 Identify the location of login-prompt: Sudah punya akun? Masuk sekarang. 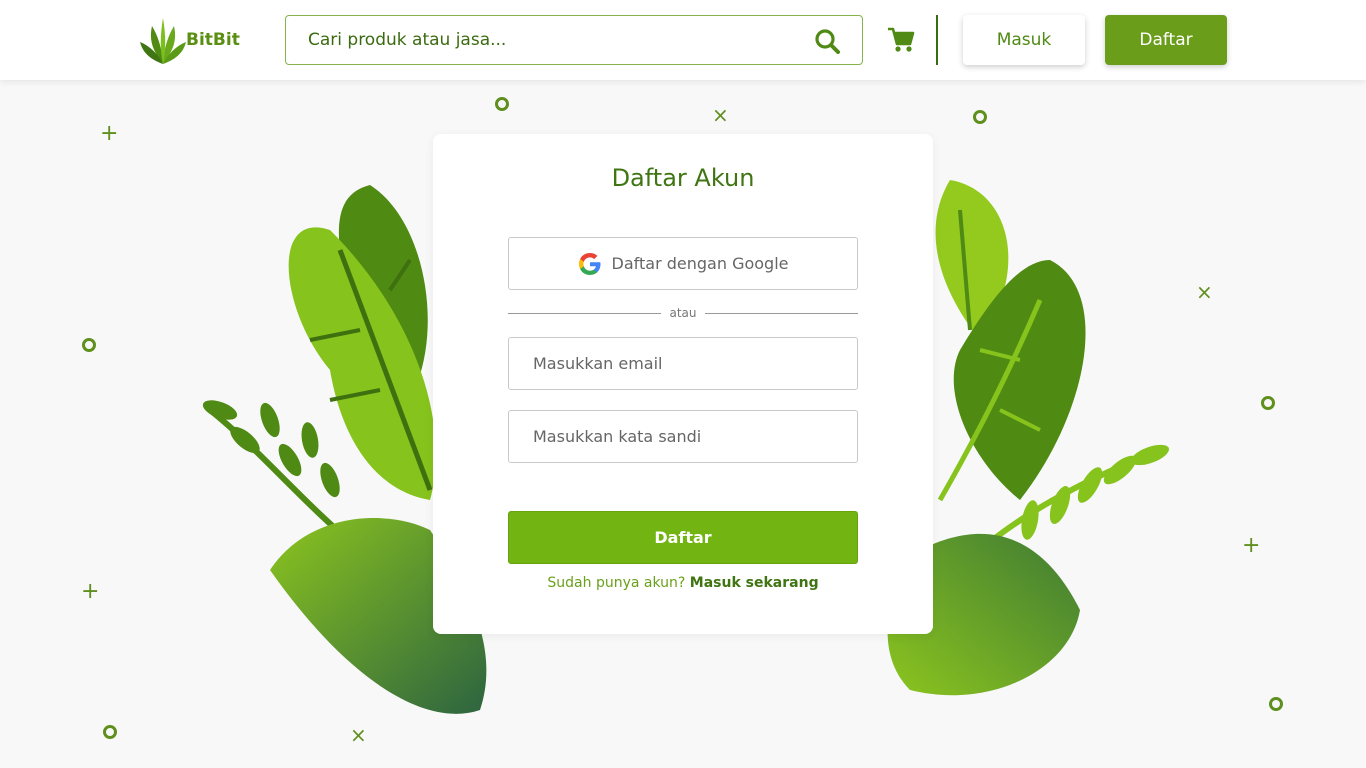
(683, 583).